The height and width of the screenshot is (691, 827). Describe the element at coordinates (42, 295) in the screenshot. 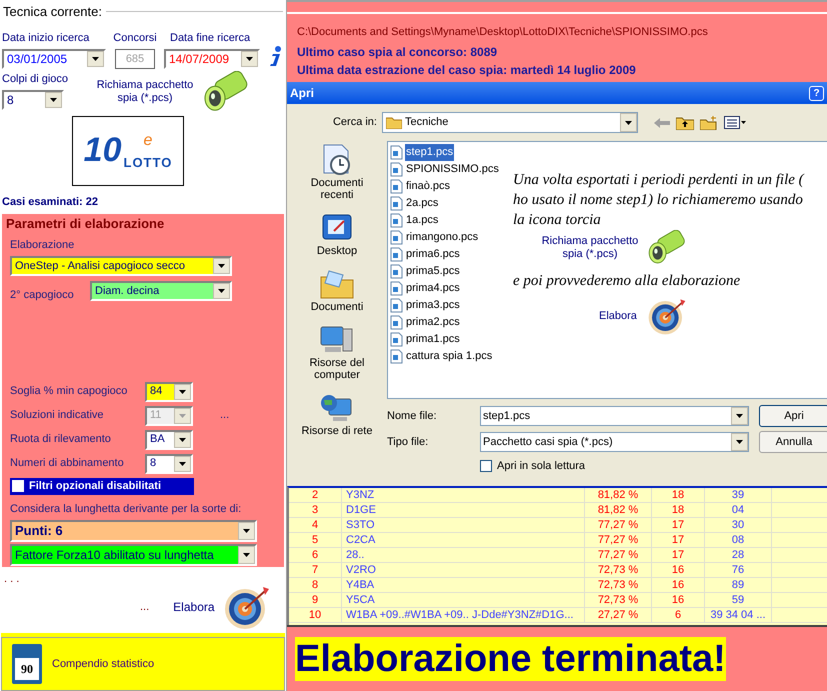

I see `field-label: 2° capogioco` at that location.